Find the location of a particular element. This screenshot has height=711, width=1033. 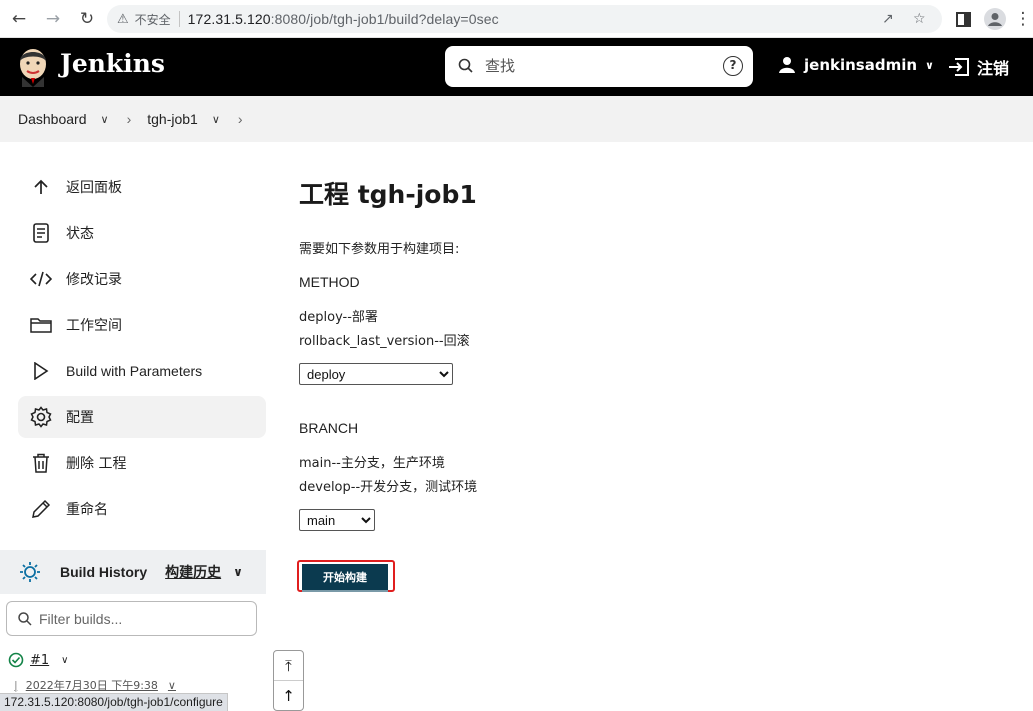

sidebar-item-label: 删除 工程 is located at coordinates (96, 464).